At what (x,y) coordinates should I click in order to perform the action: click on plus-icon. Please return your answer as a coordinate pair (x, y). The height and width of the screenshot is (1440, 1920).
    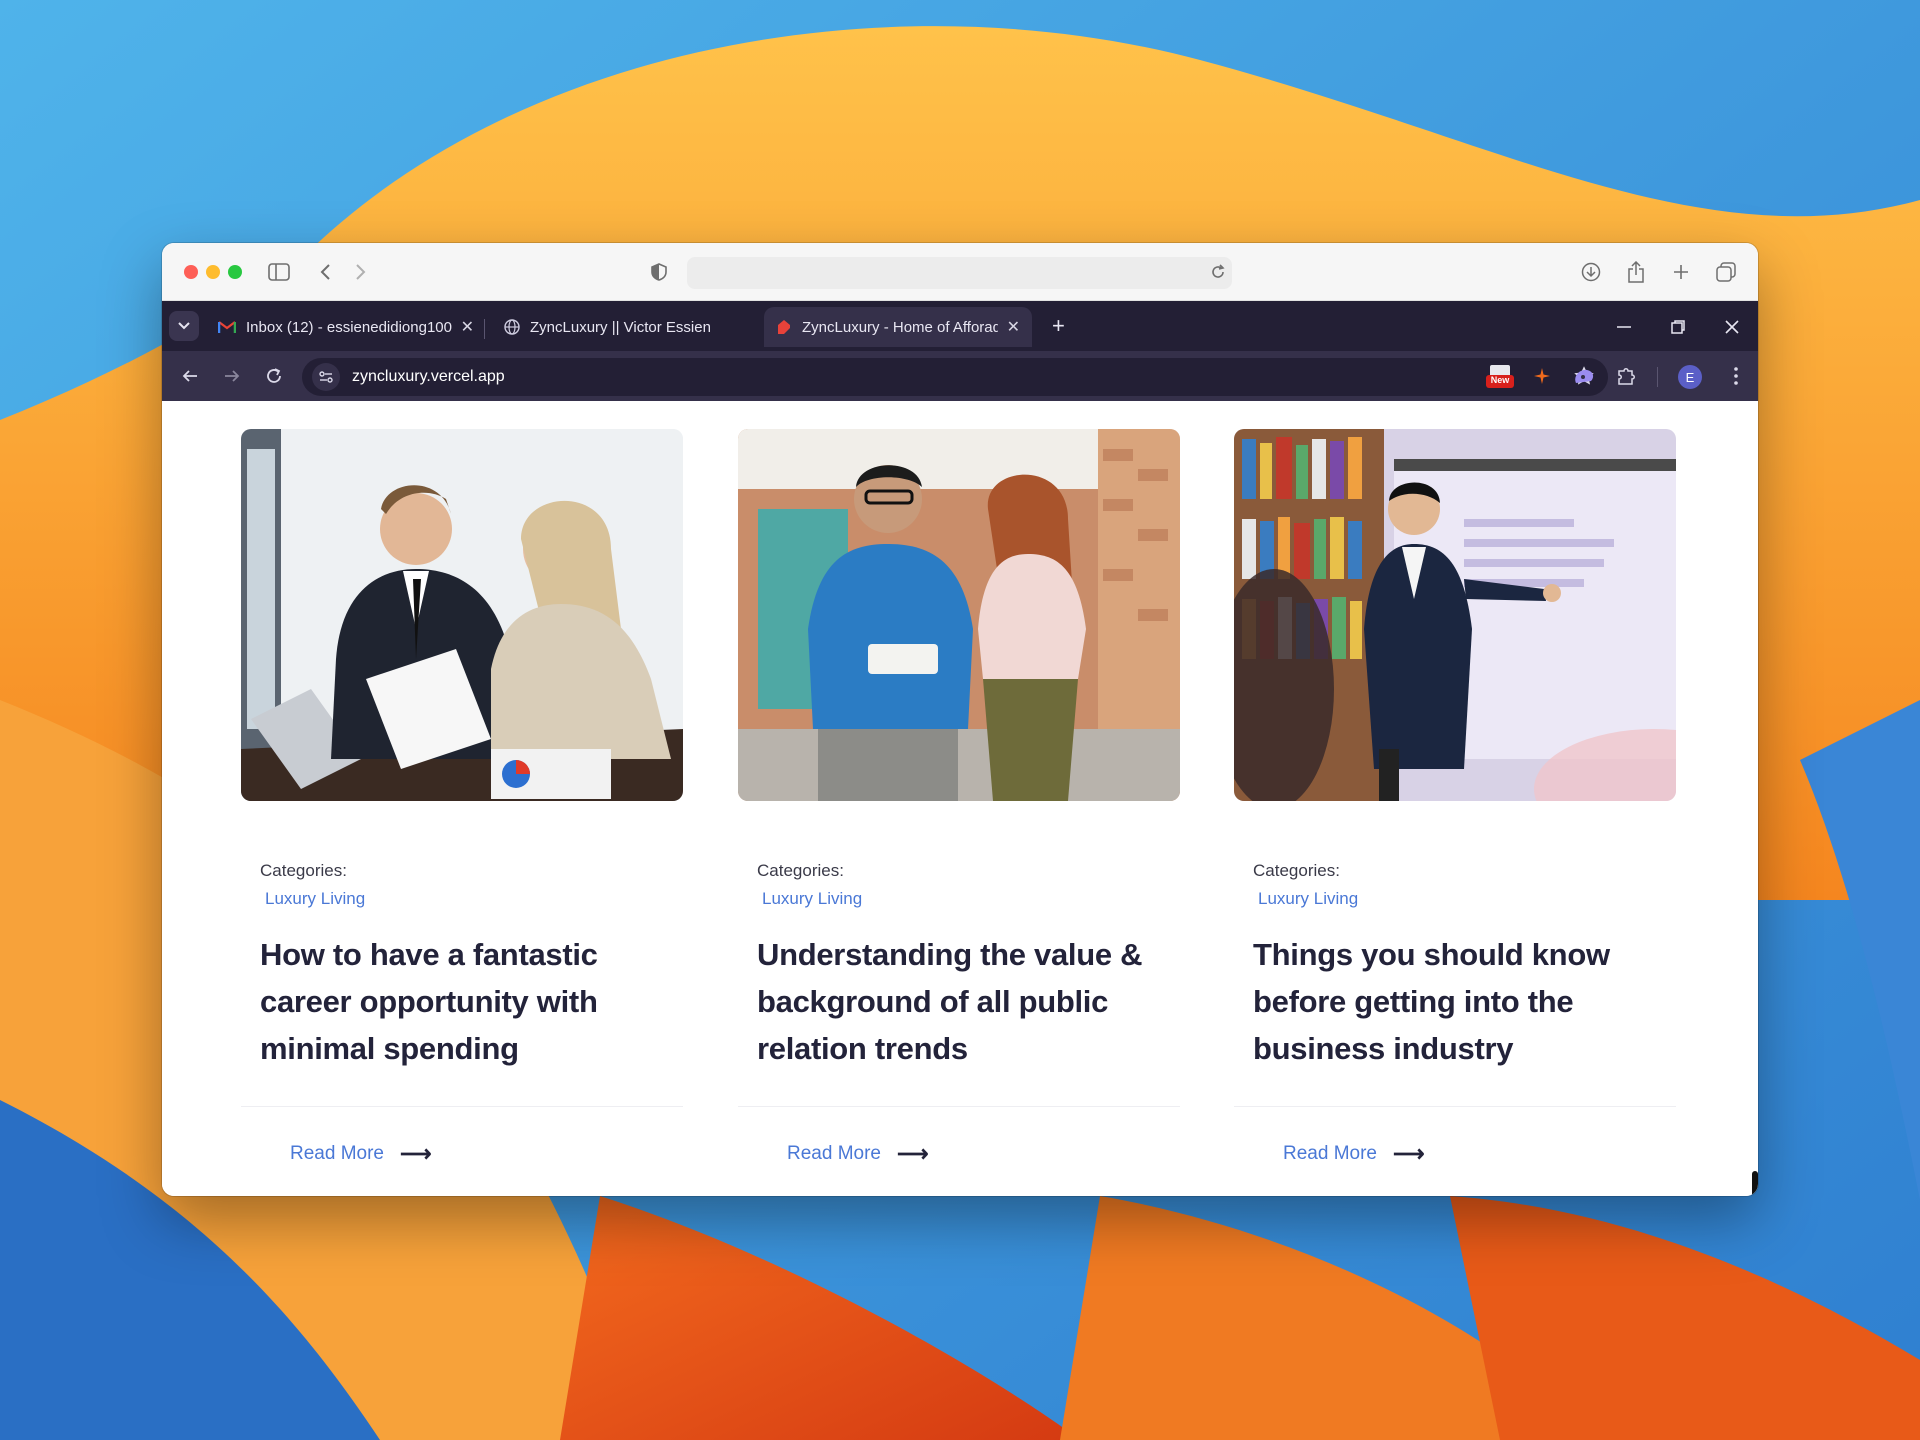
    Looking at the image, I should click on (1681, 272).